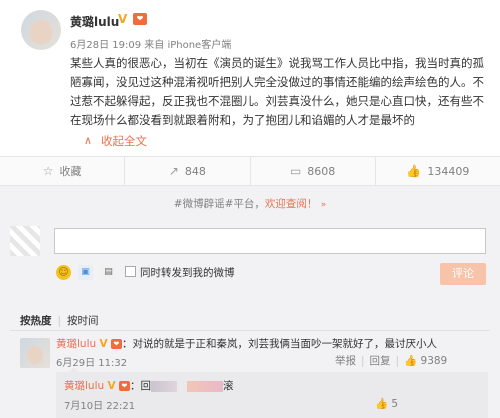 This screenshot has width=500, height=418. What do you see at coordinates (83, 321) in the screenshot?
I see `sort-time-tab: 按时间` at bounding box center [83, 321].